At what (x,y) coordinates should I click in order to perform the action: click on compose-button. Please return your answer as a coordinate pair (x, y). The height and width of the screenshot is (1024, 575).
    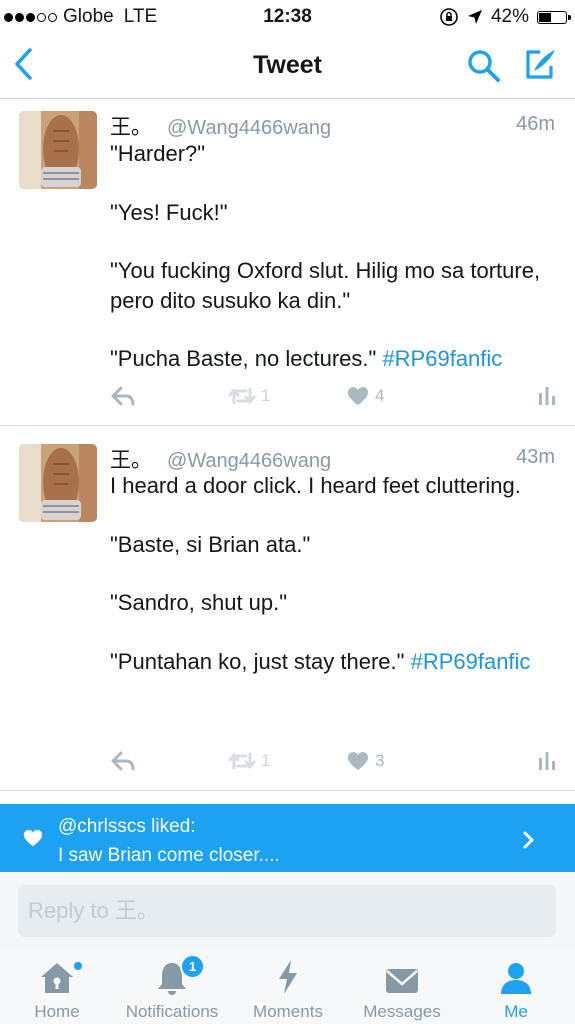
    Looking at the image, I should click on (540, 64).